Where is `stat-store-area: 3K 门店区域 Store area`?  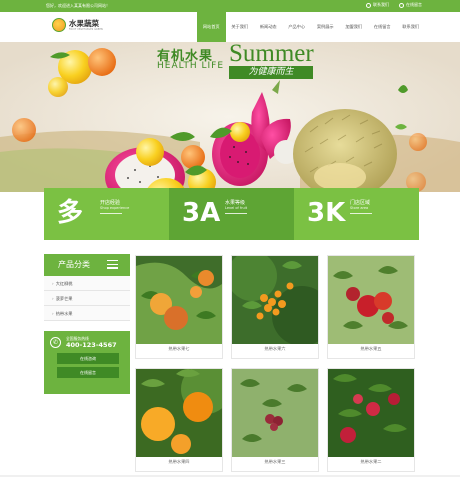
stat-store-area: 3K 门店区域 Store area is located at coordinates (356, 214).